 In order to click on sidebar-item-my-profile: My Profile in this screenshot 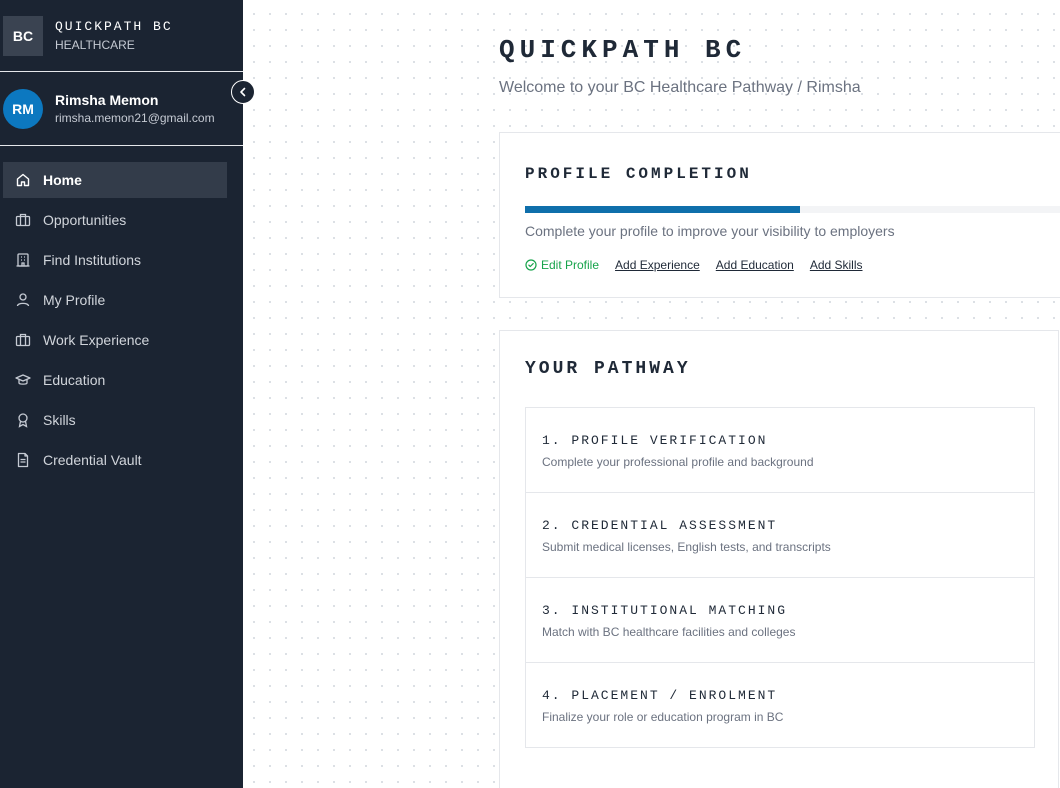, I will do `click(115, 300)`.